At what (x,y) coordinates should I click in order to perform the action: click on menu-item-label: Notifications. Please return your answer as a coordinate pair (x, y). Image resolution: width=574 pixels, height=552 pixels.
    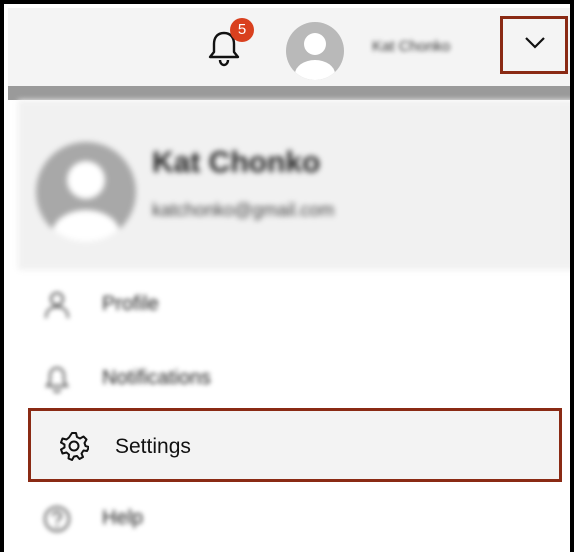
    Looking at the image, I should click on (156, 378).